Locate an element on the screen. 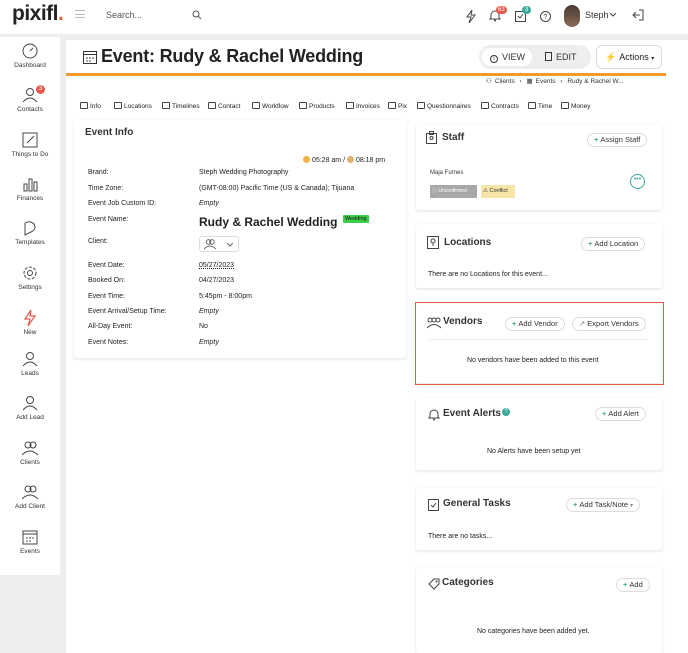 This screenshot has height=653, width=688. event-info-title: Event Info is located at coordinates (109, 132).